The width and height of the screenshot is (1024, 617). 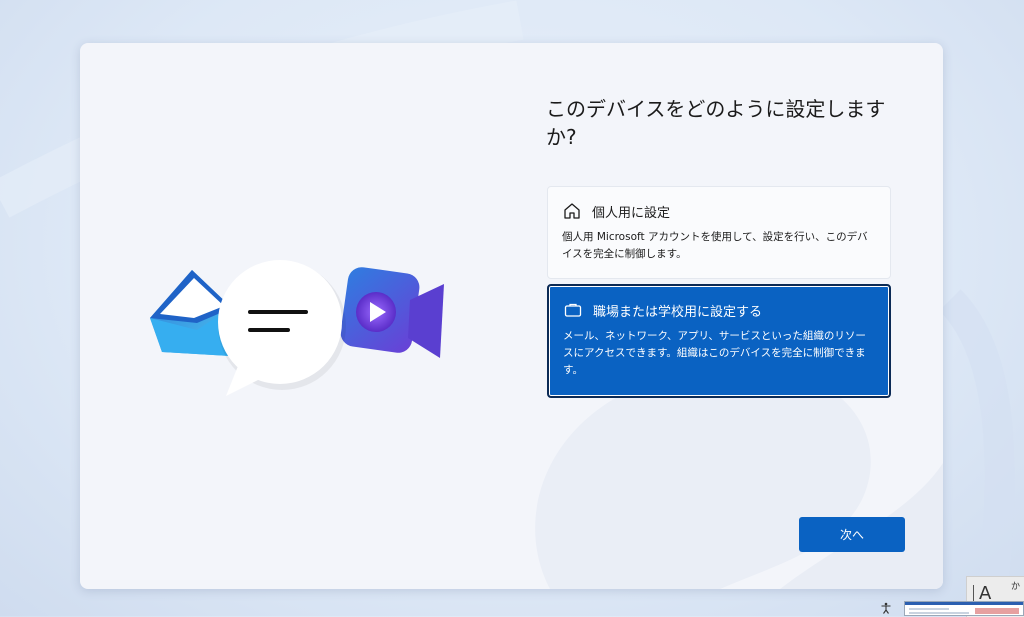 I want to click on setup-illustration, so click(x=297, y=328).